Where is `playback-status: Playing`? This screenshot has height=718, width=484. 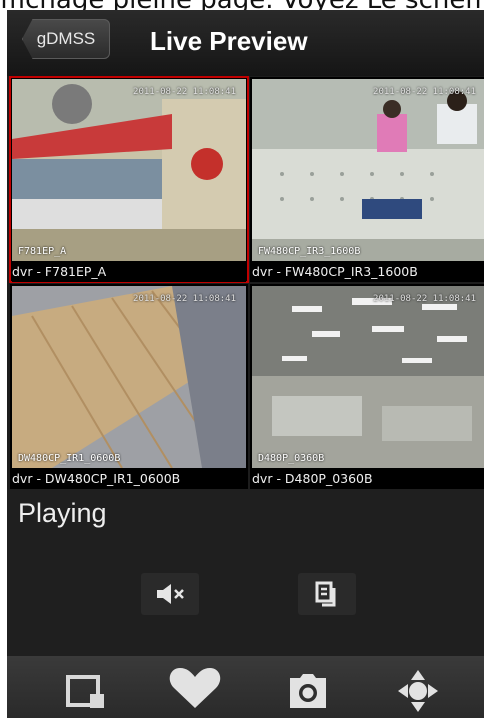
playback-status: Playing is located at coordinates (62, 513).